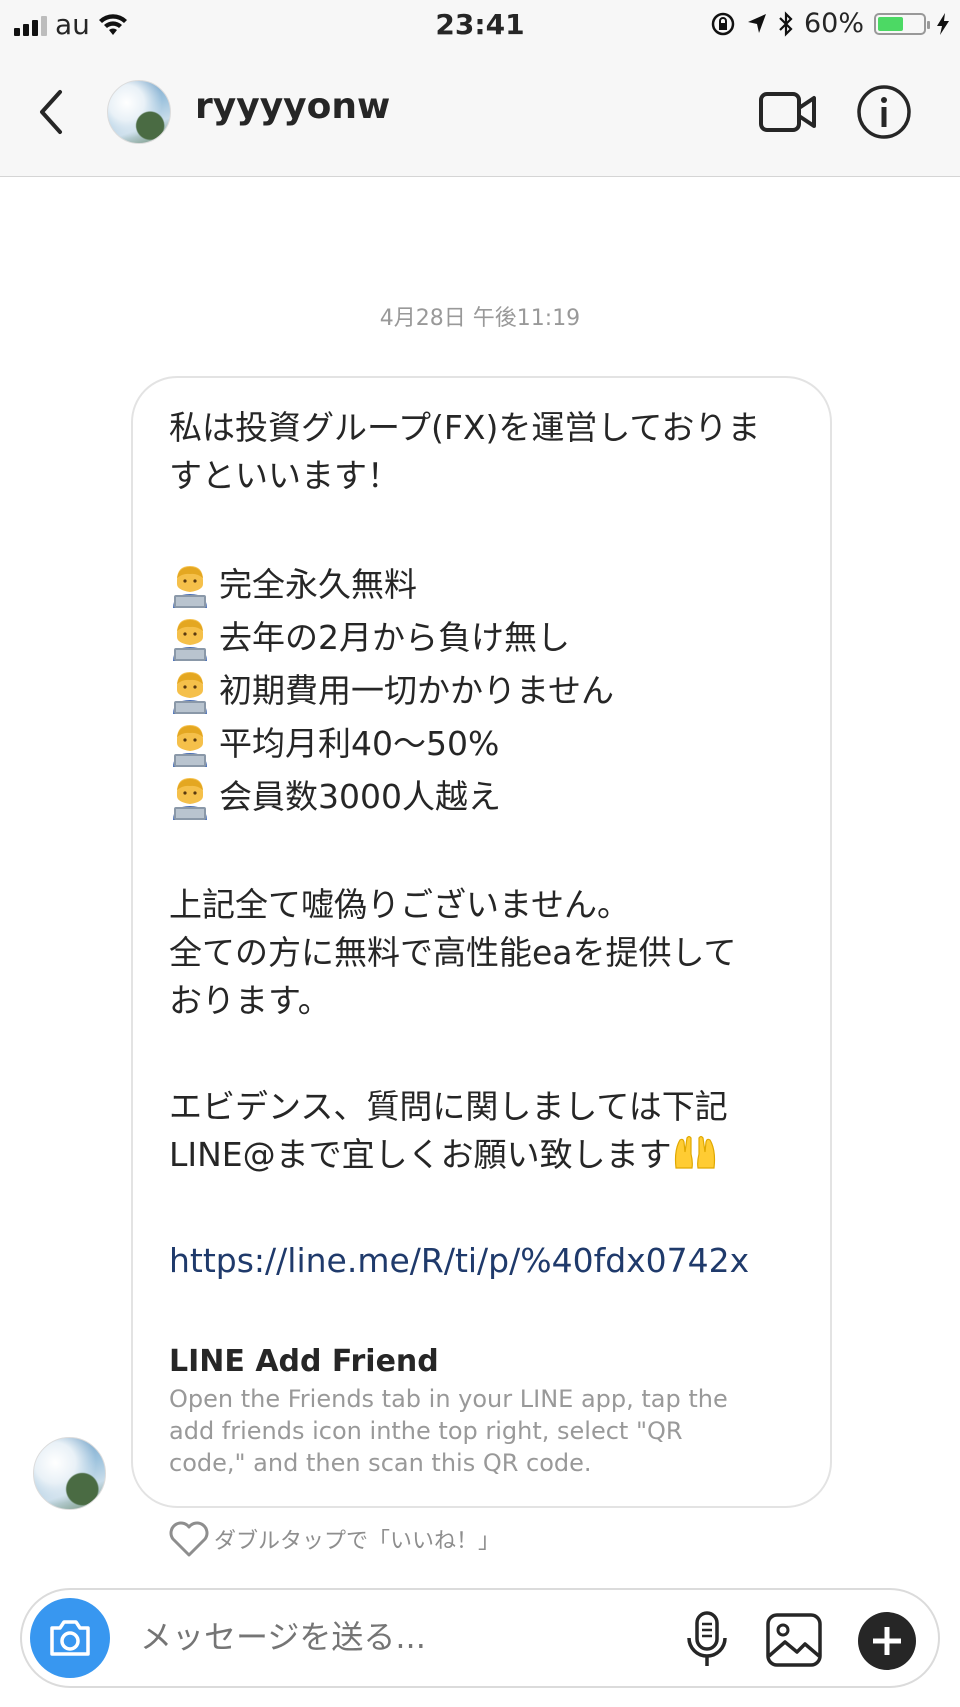 The height and width of the screenshot is (1707, 960). I want to click on info-button, so click(884, 112).